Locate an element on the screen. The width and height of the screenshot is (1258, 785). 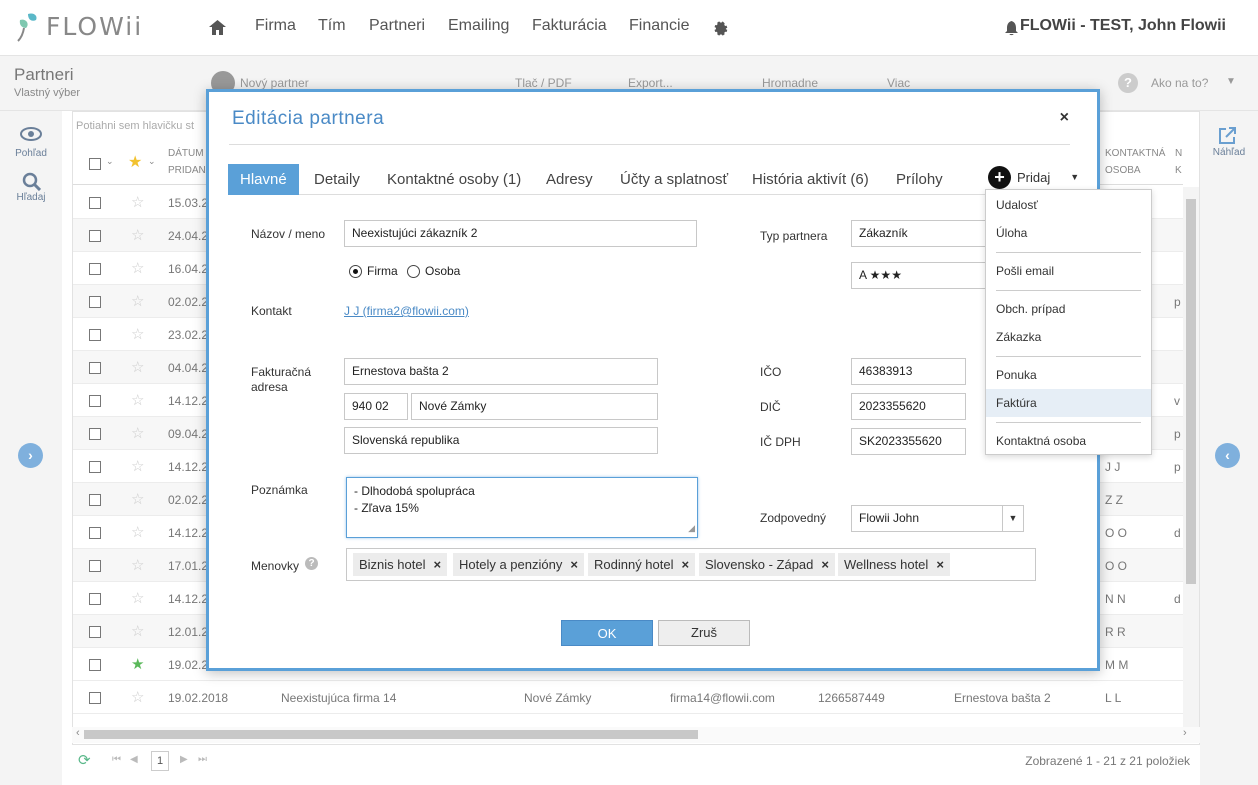
nav-tim: Tím is located at coordinates (332, 26).